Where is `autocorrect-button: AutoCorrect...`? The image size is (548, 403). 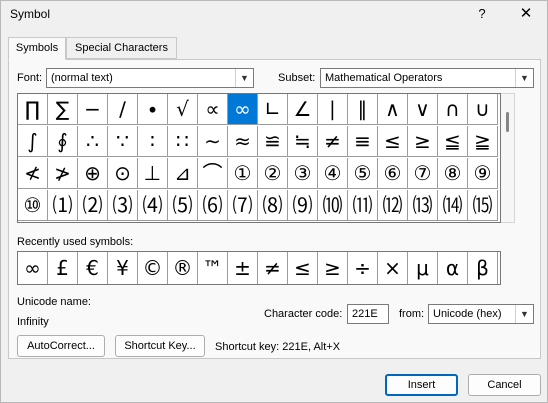 autocorrect-button: AutoCorrect... is located at coordinates (61, 346).